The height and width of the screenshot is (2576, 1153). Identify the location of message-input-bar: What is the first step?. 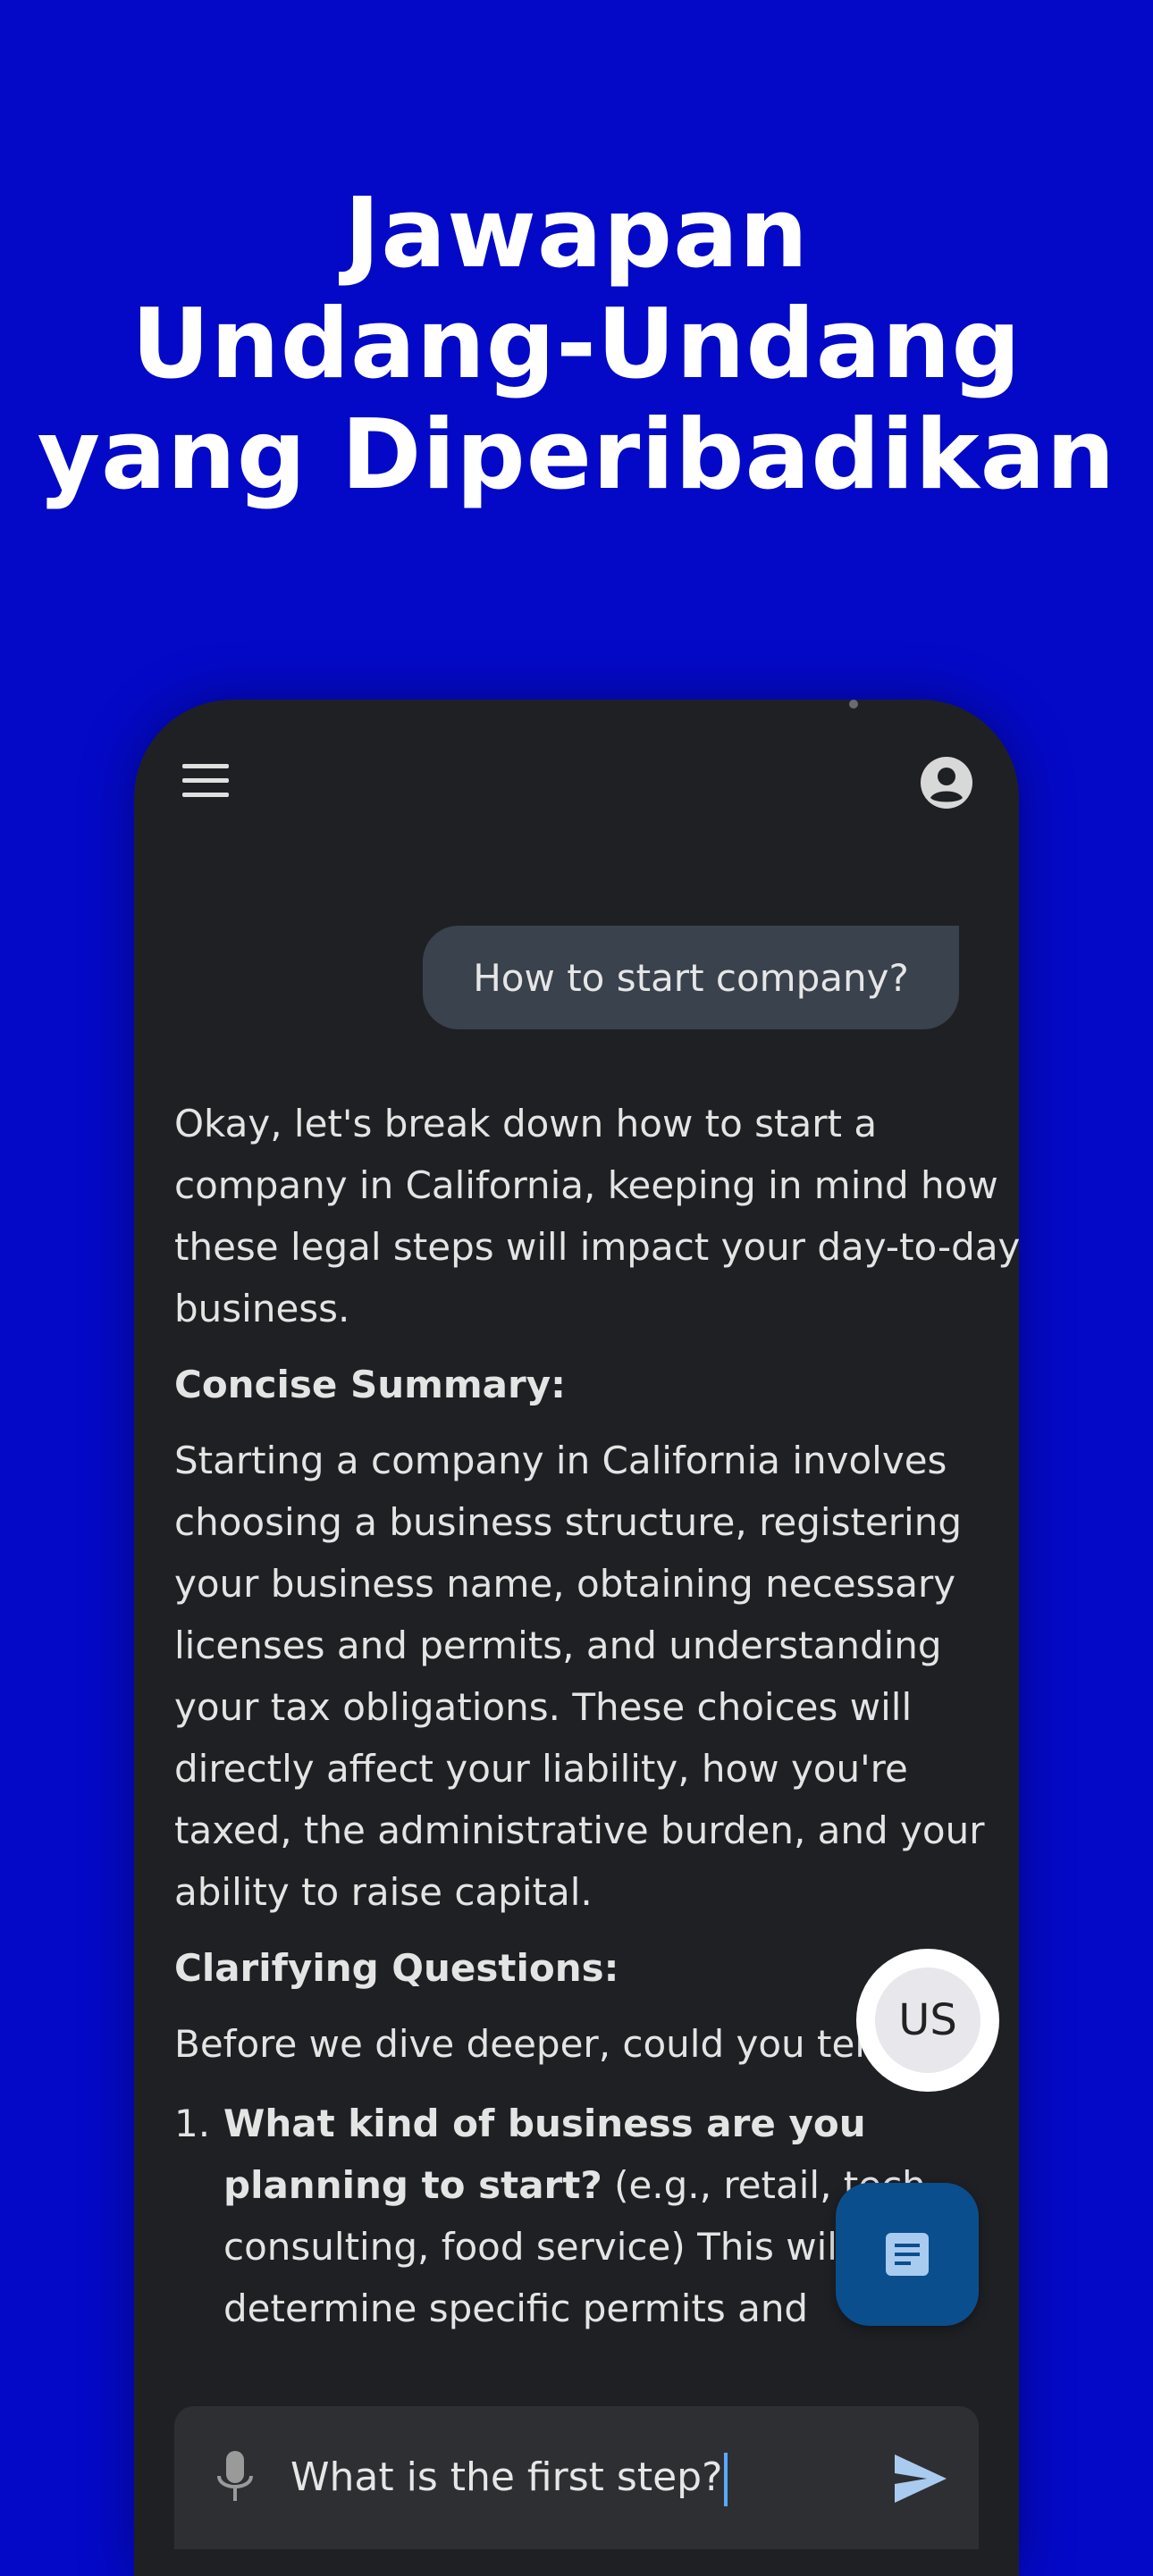
(576, 2477).